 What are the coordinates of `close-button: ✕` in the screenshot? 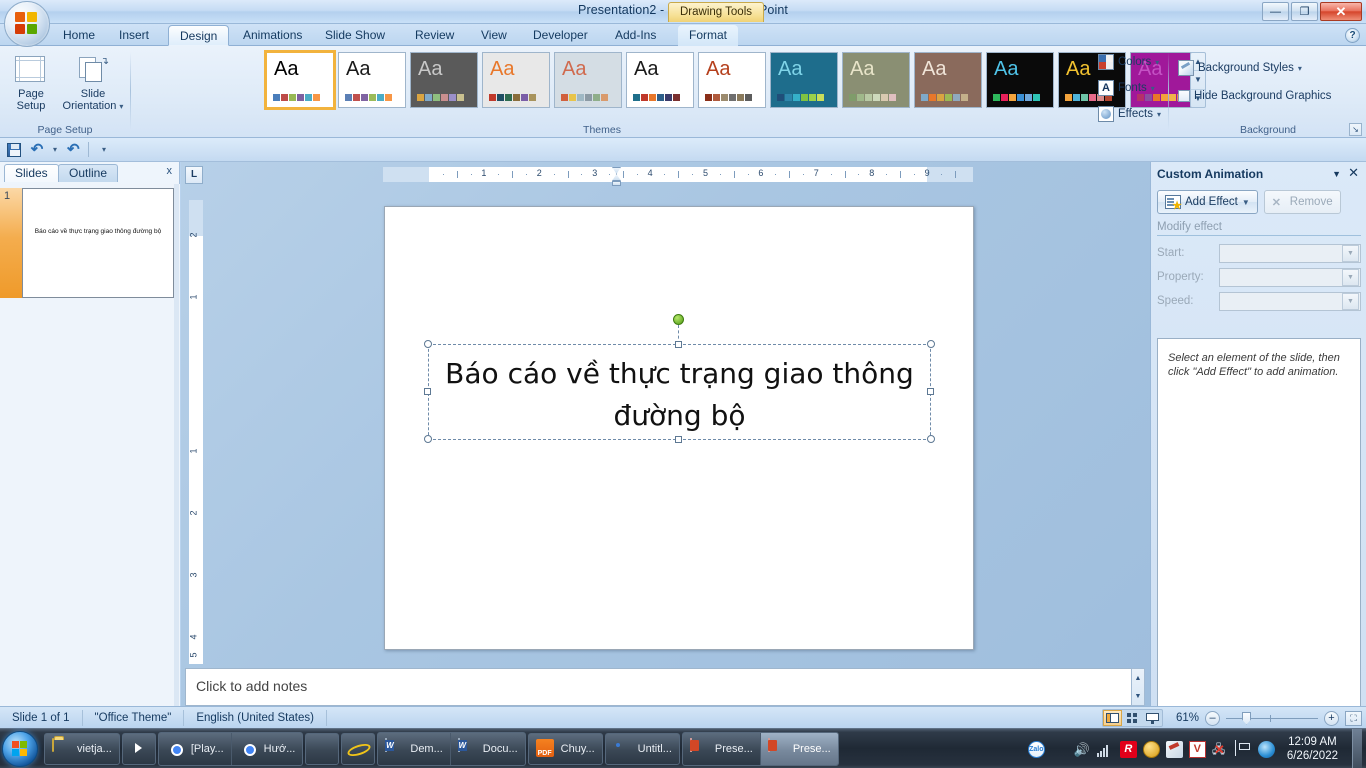 It's located at (1341, 11).